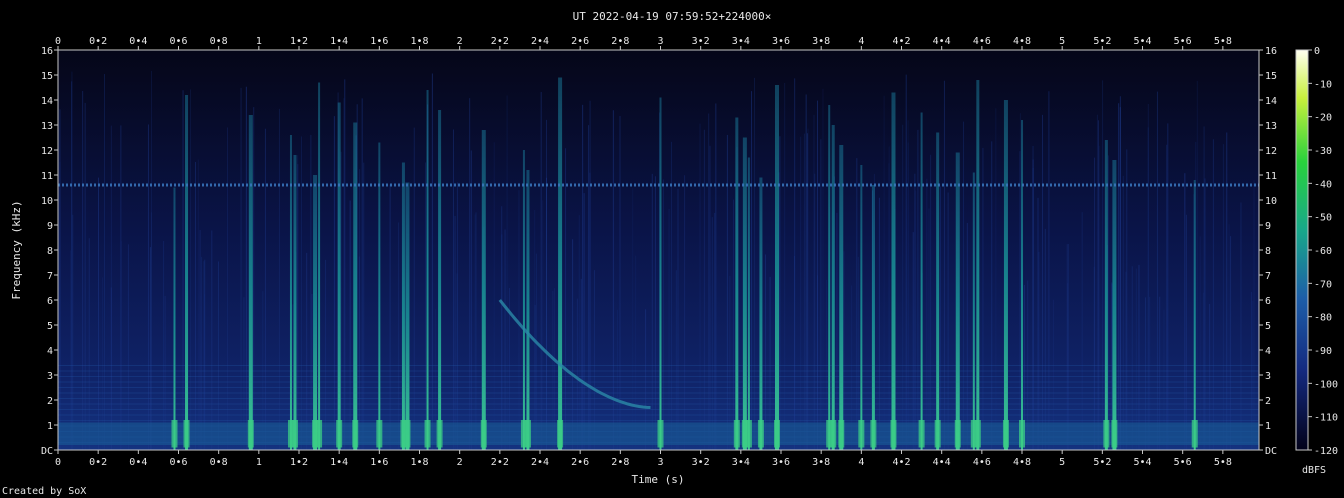  I want to click on y-tick-label: 11, so click(47, 176).